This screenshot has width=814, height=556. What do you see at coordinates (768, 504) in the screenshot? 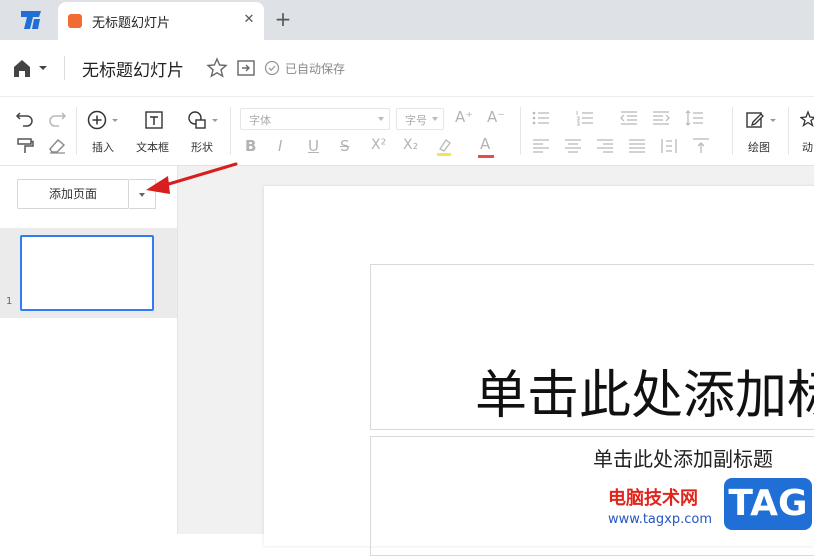
I see `watermark-badge: TAG` at bounding box center [768, 504].